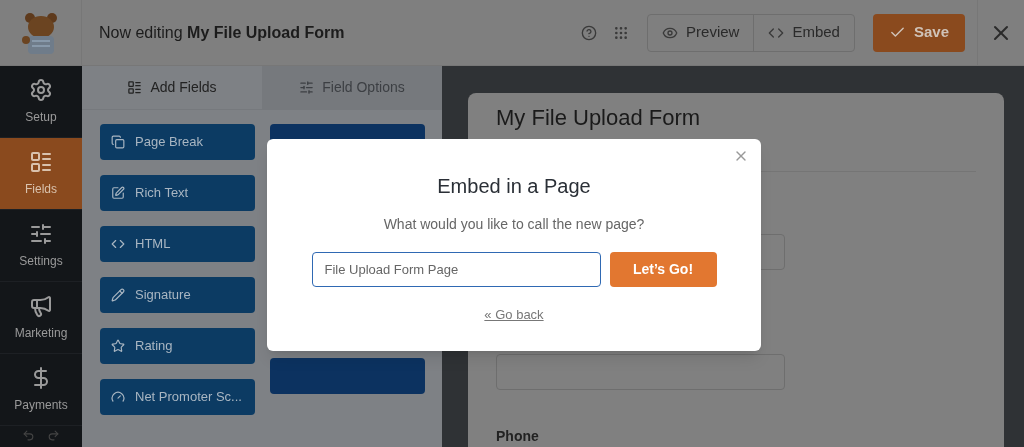 Image resolution: width=1024 pixels, height=447 pixels. I want to click on dialog-title: Embed in a Page, so click(514, 186).